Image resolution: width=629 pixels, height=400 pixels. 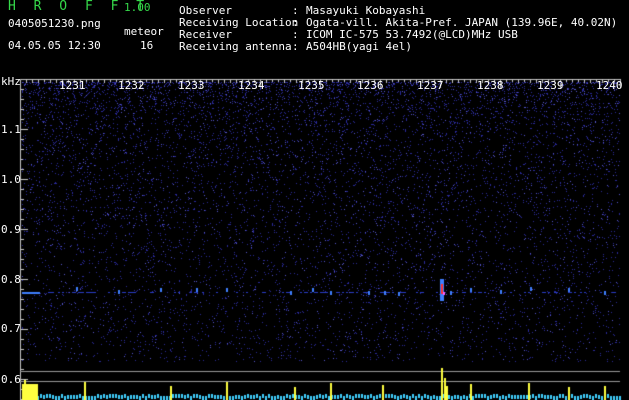 I want to click on freq-tick-label: 0.7, so click(x=11, y=328).